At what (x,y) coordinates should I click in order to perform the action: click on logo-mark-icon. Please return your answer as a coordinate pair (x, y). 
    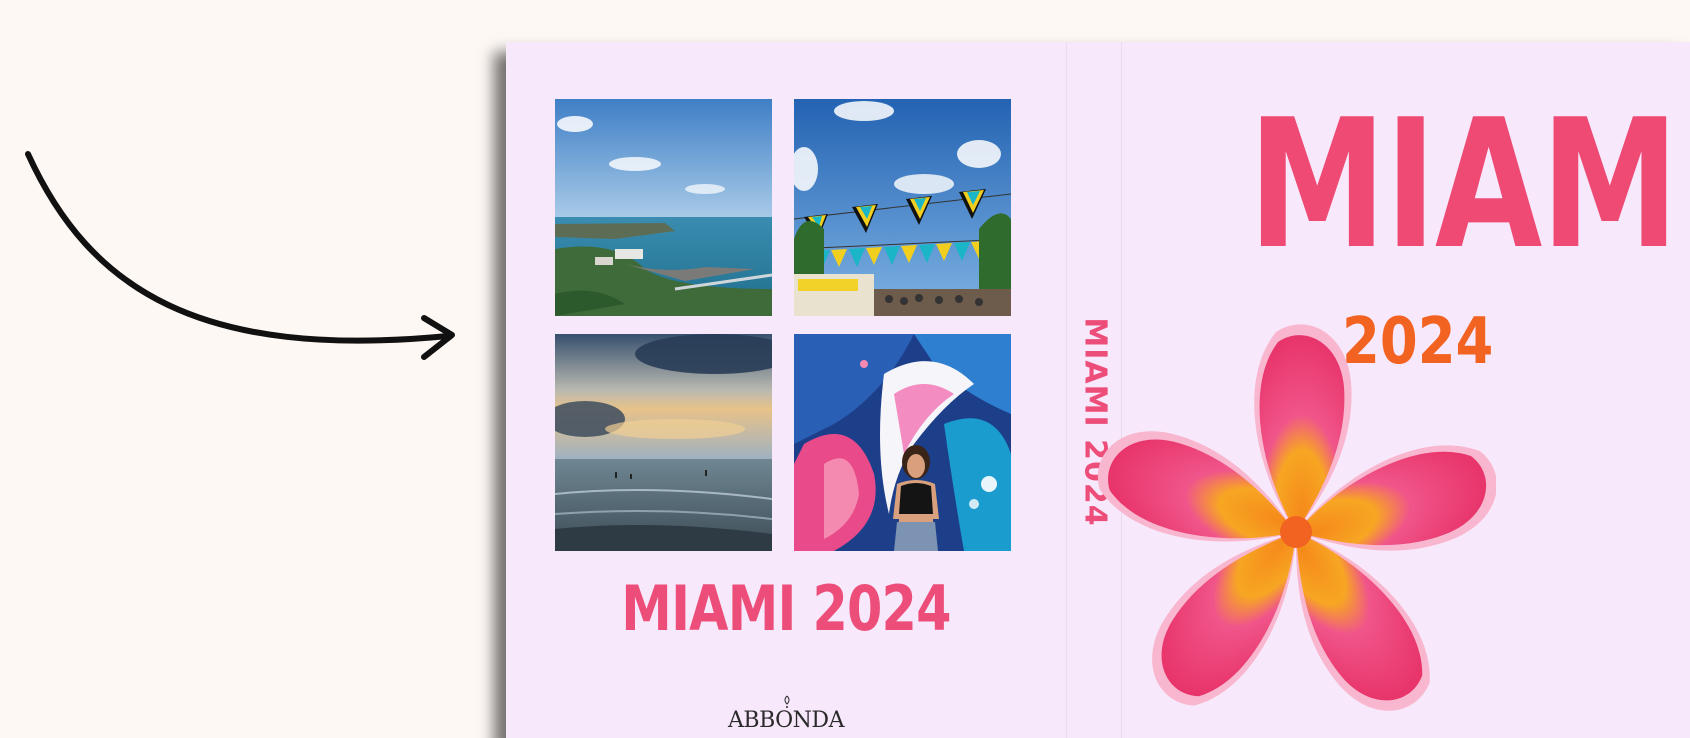
    Looking at the image, I should click on (787, 701).